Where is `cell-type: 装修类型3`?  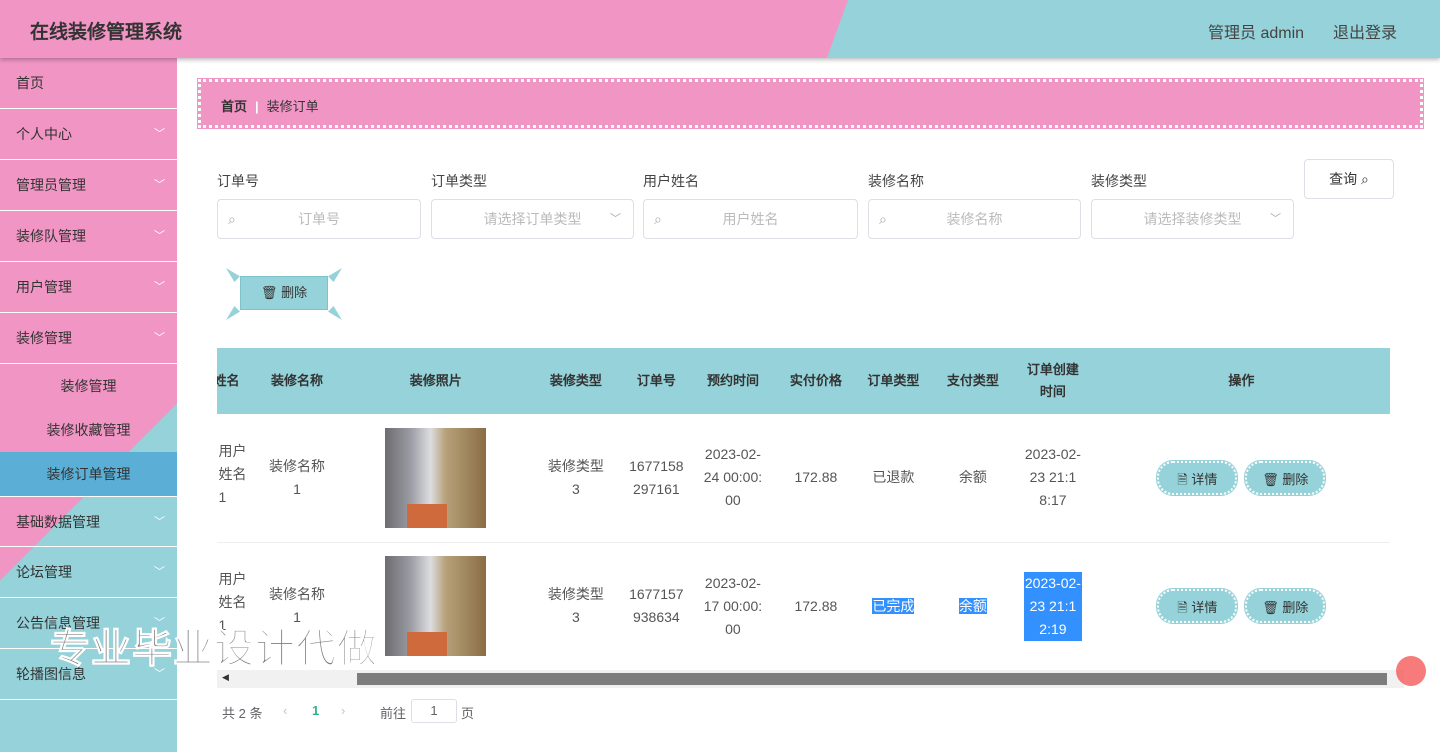 cell-type: 装修类型3 is located at coordinates (576, 478).